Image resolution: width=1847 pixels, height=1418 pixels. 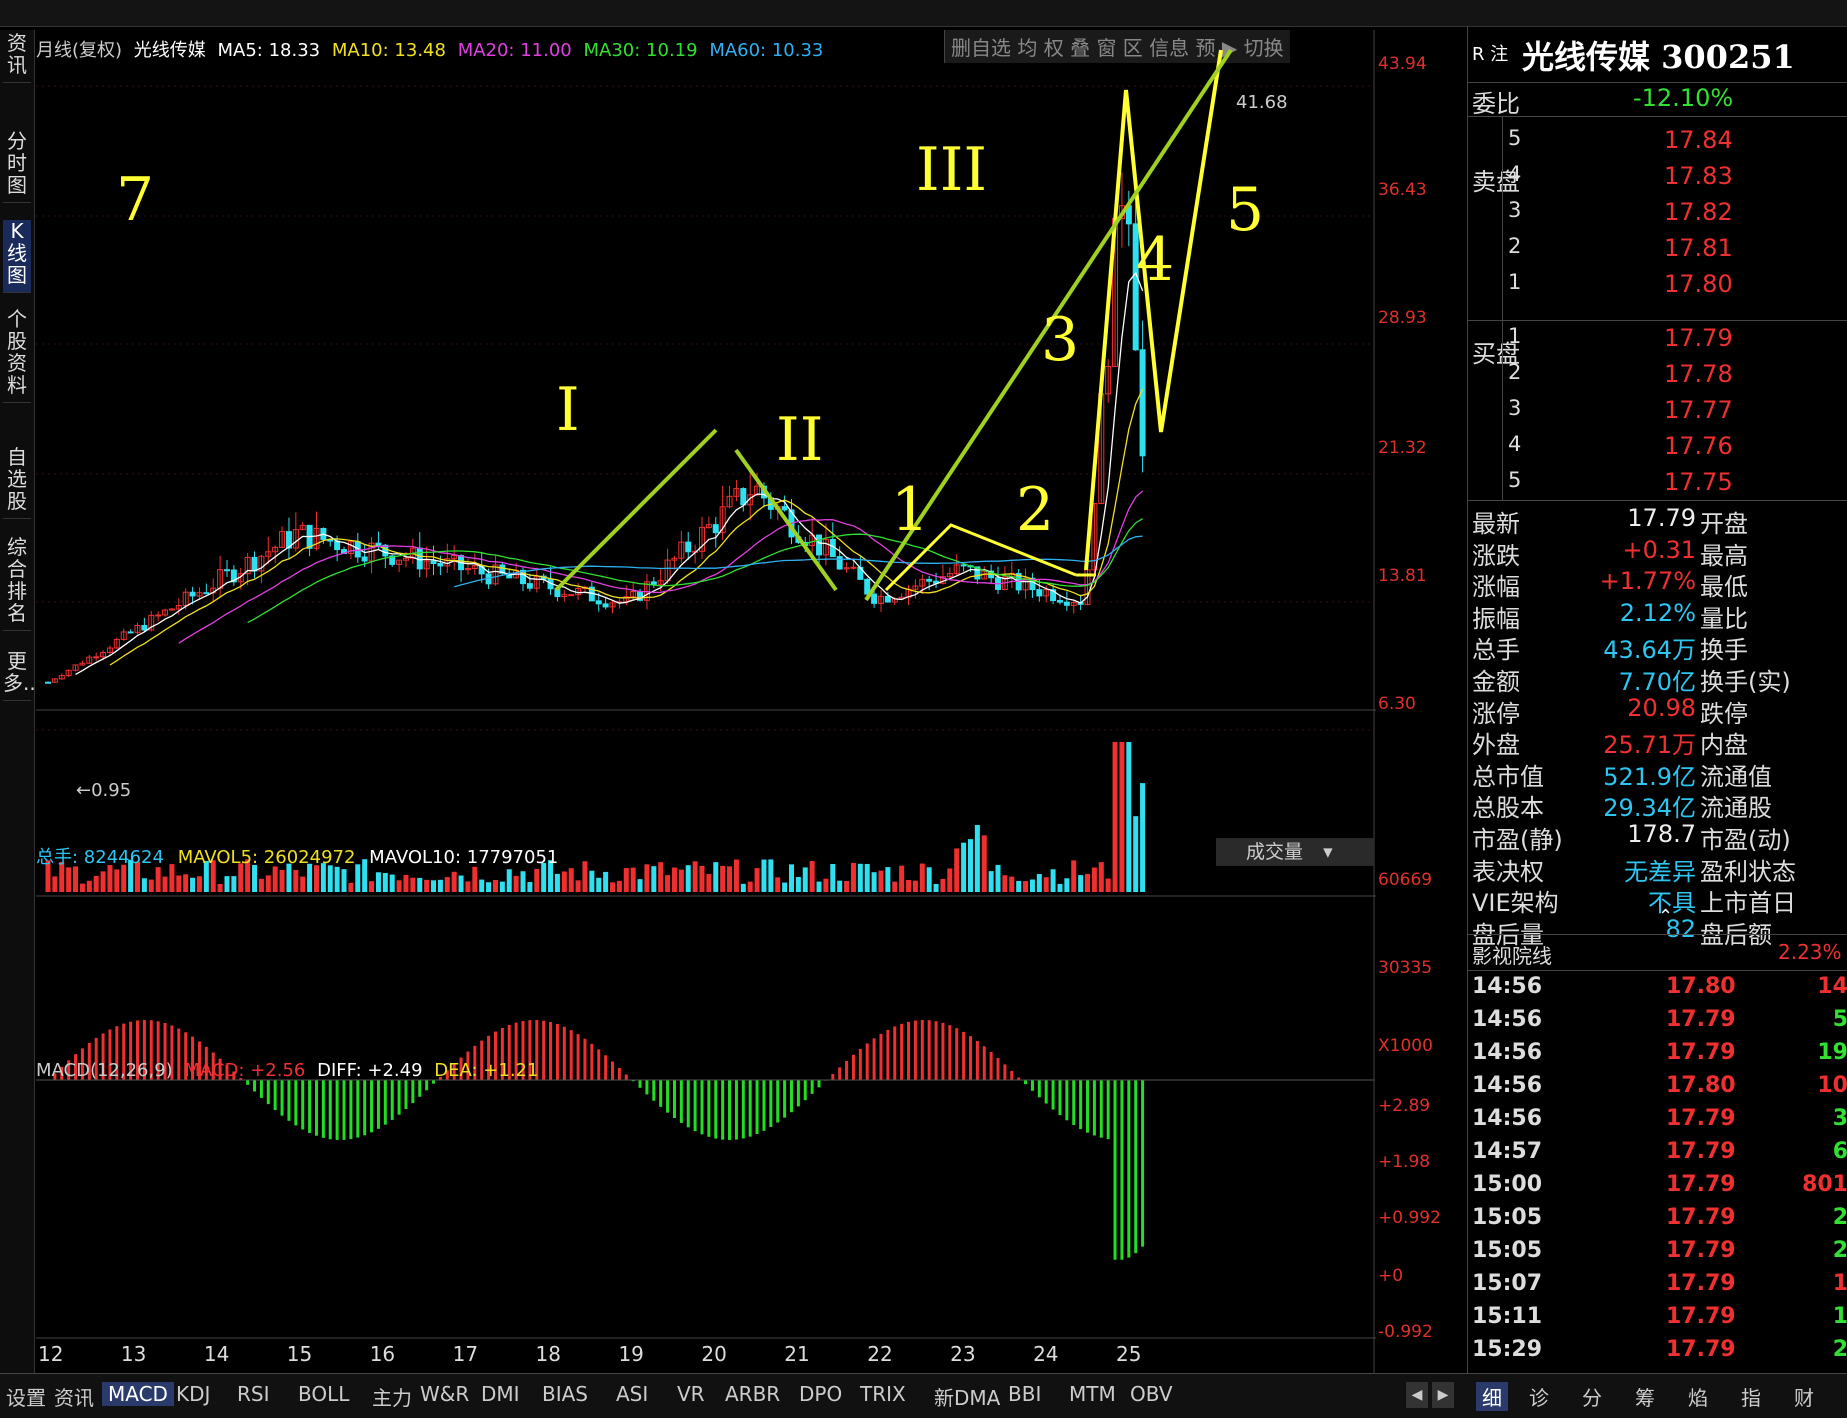 What do you see at coordinates (1443, 1395) in the screenshot?
I see `scroll-right-icon: ▶` at bounding box center [1443, 1395].